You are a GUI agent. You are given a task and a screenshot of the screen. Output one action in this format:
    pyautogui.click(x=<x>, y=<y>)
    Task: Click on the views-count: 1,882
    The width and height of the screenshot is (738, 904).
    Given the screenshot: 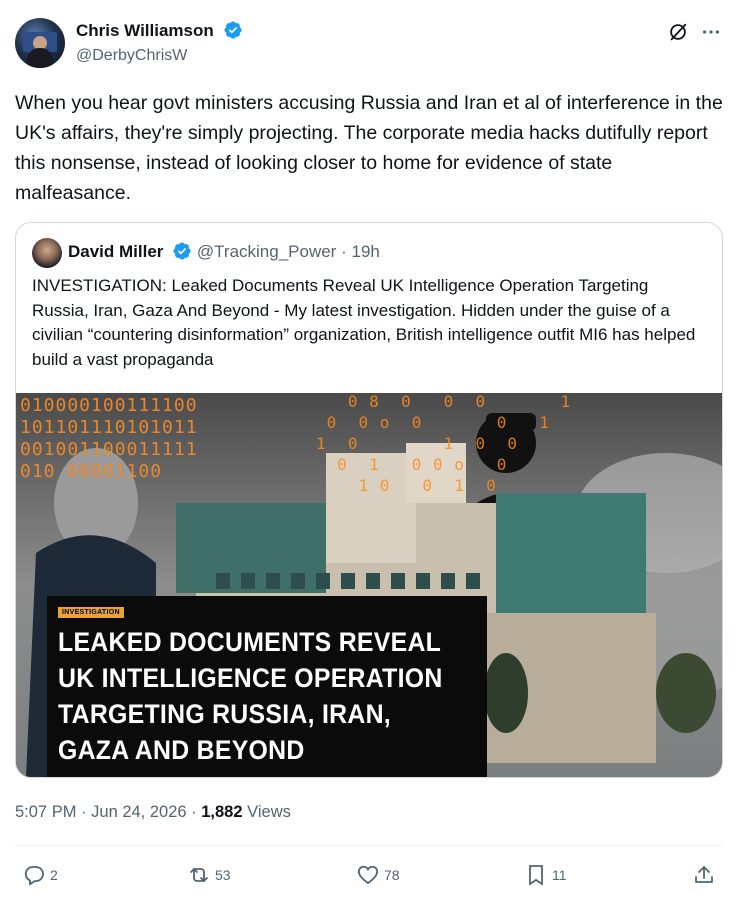 What is the action you would take?
    pyautogui.click(x=222, y=812)
    